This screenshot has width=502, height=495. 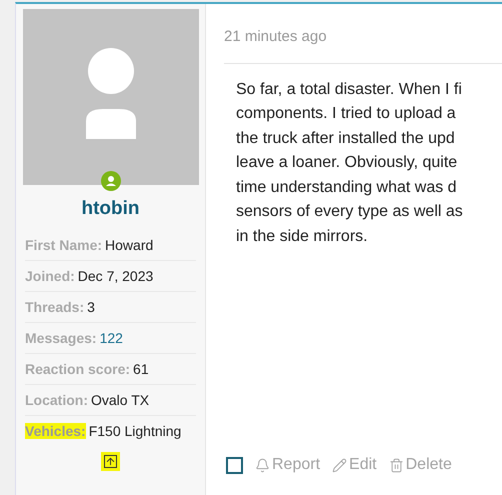 I want to click on field-label: Threads:, so click(x=54, y=306).